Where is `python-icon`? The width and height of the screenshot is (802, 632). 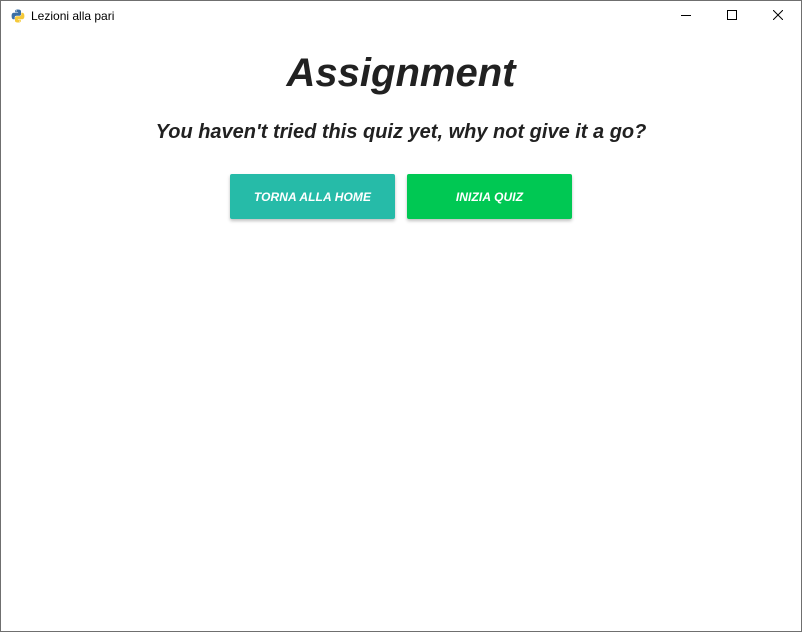 python-icon is located at coordinates (18, 16).